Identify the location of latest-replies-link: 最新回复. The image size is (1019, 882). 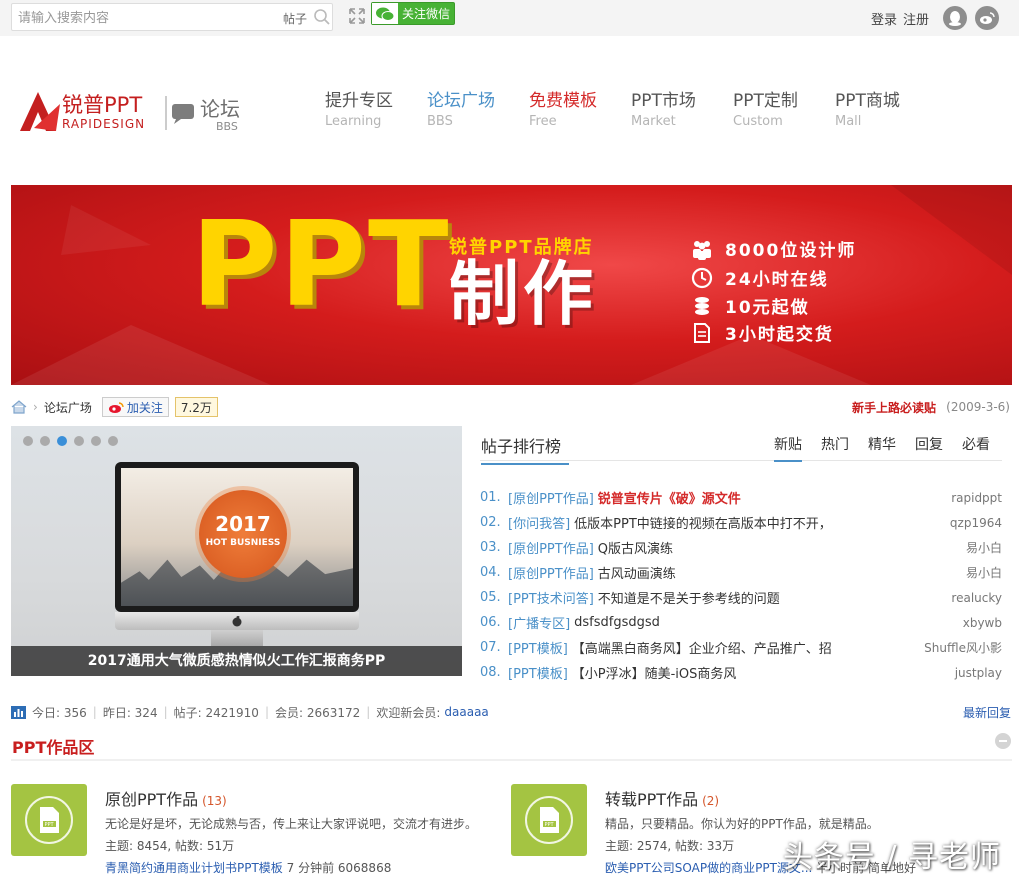
(987, 712).